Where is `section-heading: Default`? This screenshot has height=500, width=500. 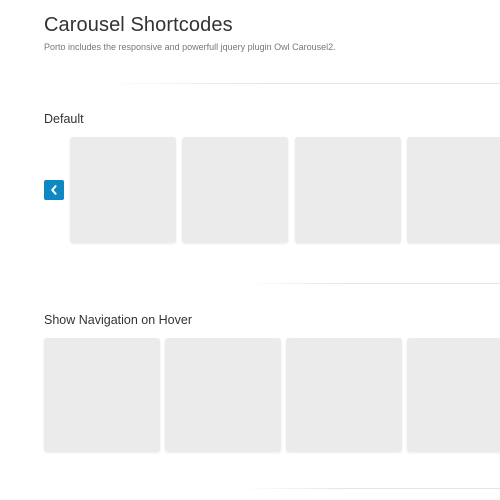
section-heading: Default is located at coordinates (64, 119).